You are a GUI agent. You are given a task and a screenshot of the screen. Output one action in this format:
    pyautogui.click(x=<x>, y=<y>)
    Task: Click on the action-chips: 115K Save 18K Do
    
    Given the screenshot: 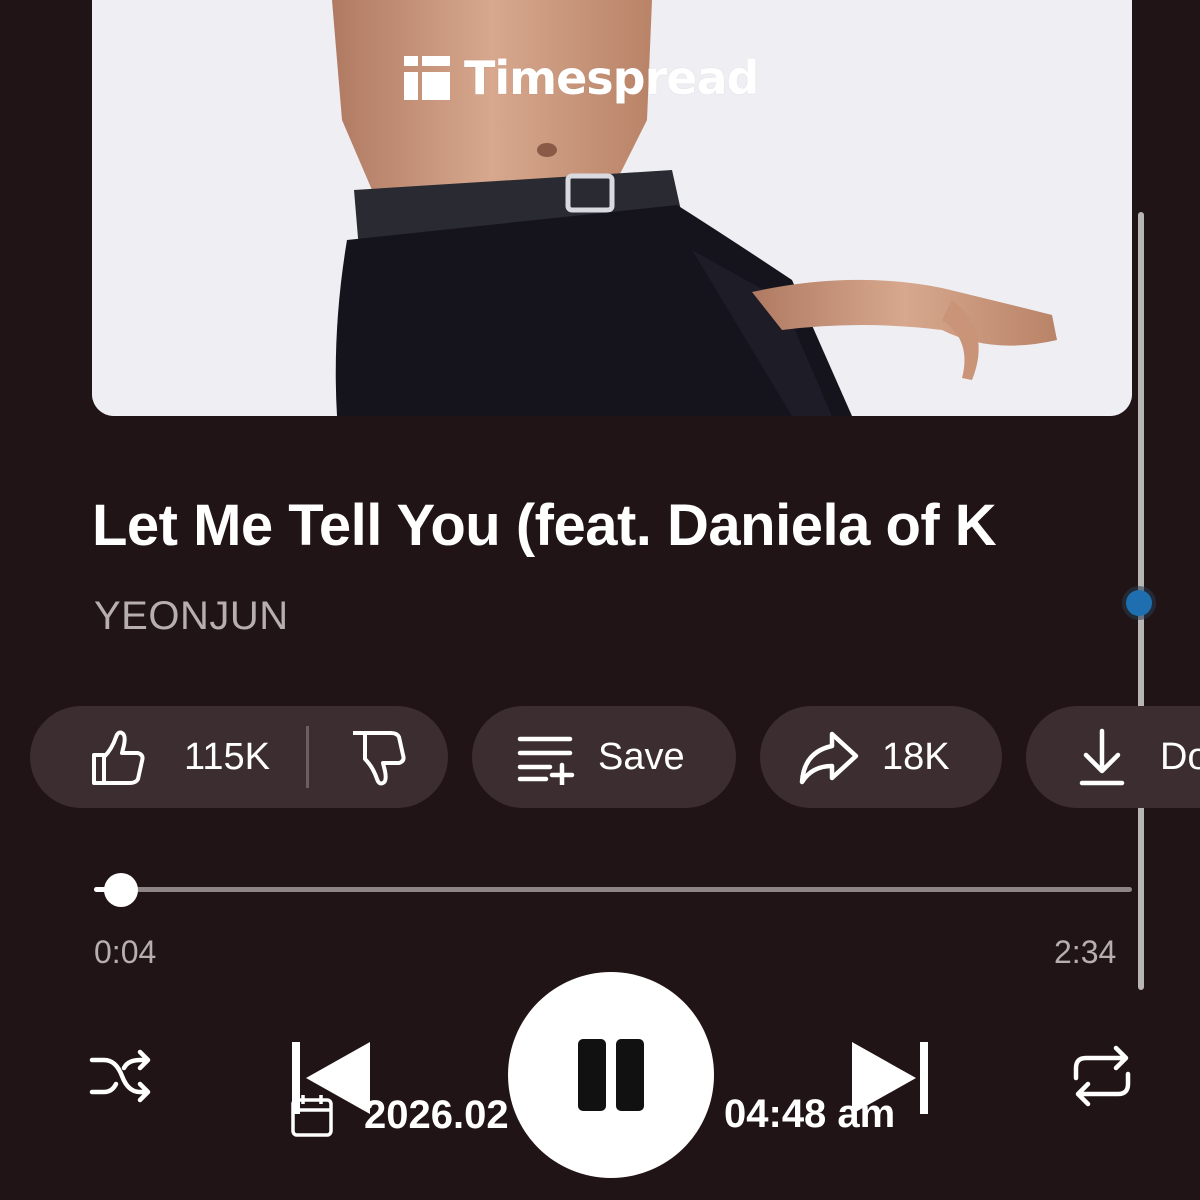 What is the action you would take?
    pyautogui.click(x=615, y=757)
    